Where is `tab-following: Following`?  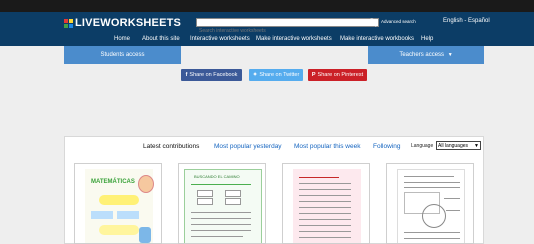
tab-following: Following is located at coordinates (386, 146).